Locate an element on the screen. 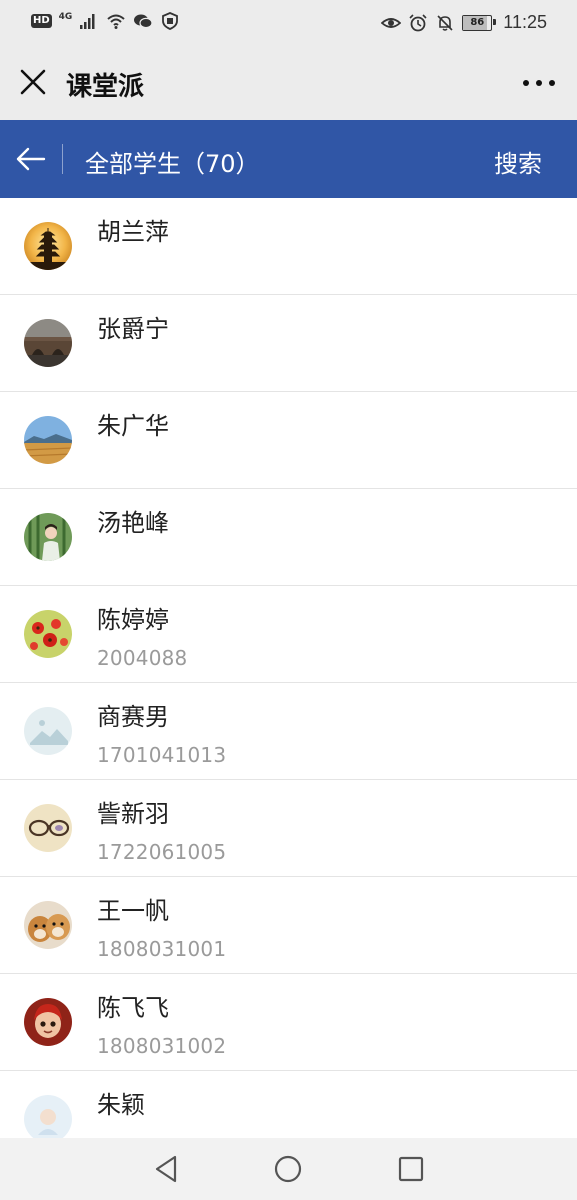 The height and width of the screenshot is (1200, 577). wifi-icon is located at coordinates (116, 21).